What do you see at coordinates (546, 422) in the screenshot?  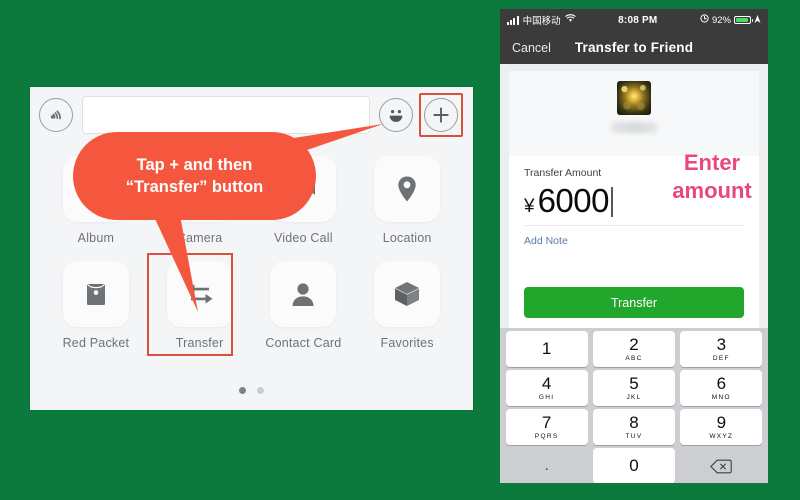 I see `key-number: 7` at bounding box center [546, 422].